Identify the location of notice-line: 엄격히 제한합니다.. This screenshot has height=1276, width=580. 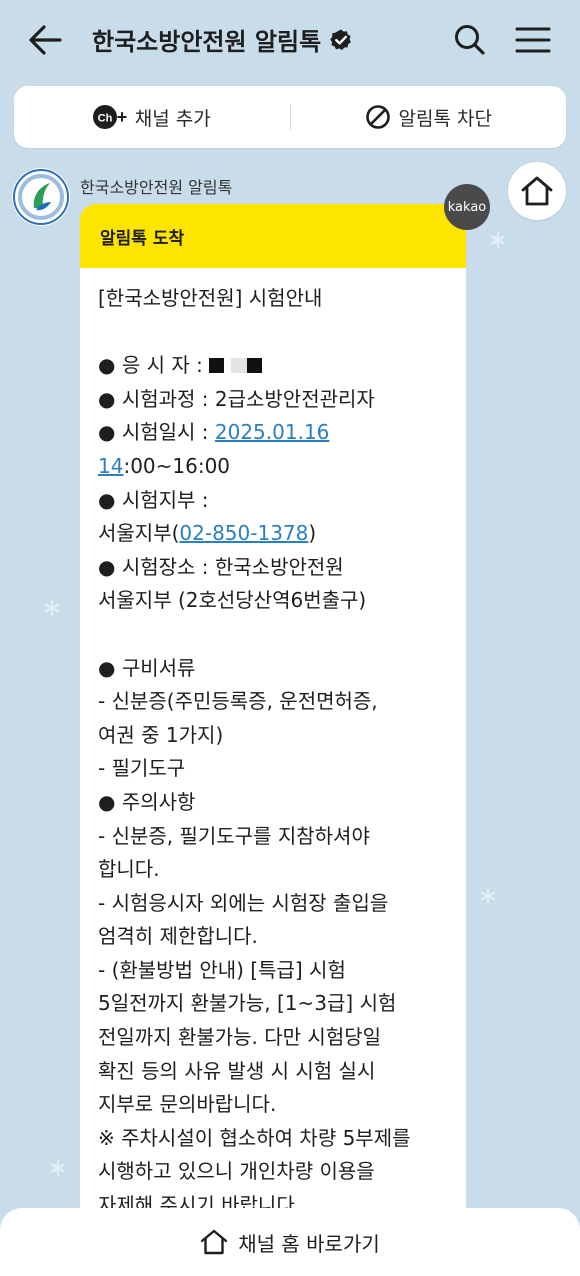
(178, 936).